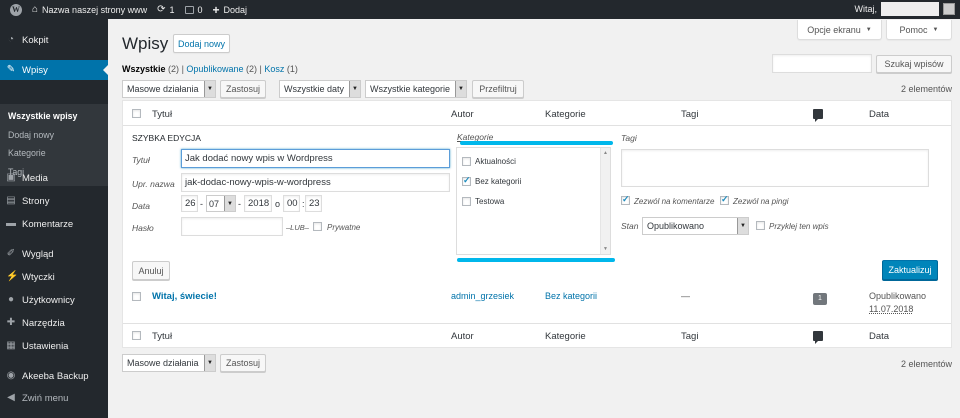 Image resolution: width=960 pixels, height=418 pixels. I want to click on submenu-all-posts: Wszystkie wpisy, so click(42, 116).